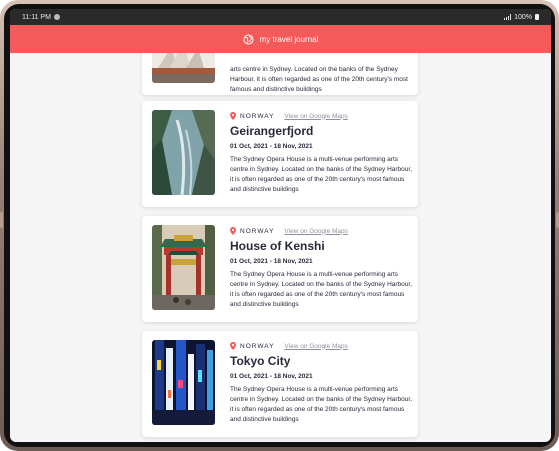 Image resolution: width=559 pixels, height=451 pixels. What do you see at coordinates (1, 220) in the screenshot?
I see `side-button` at bounding box center [1, 220].